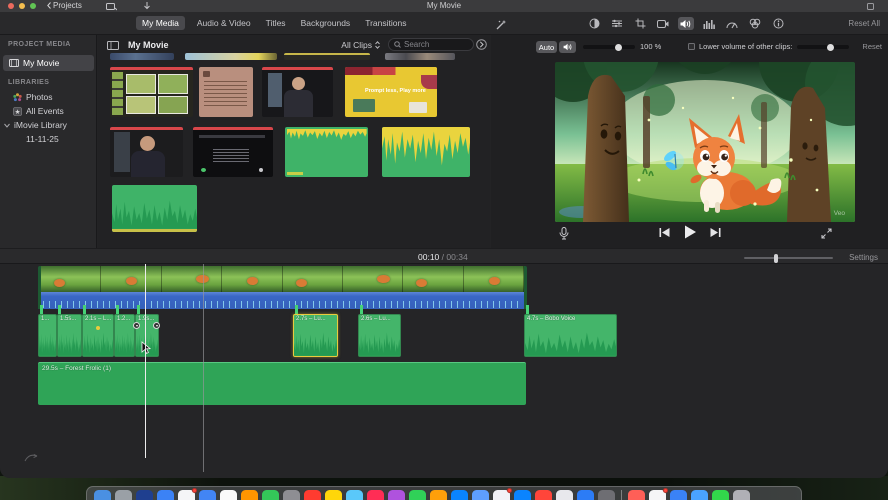 Image resolution: width=888 pixels, height=500 pixels. I want to click on clip-info-icon, so click(778, 23).